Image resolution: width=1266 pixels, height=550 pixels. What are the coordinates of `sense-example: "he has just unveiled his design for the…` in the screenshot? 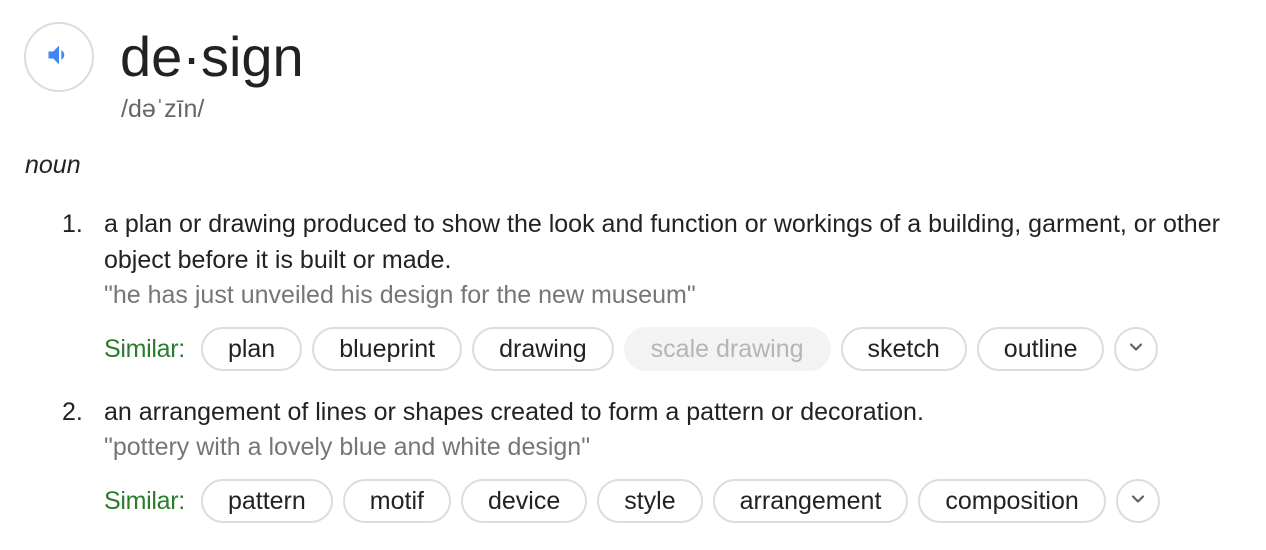 It's located at (400, 295).